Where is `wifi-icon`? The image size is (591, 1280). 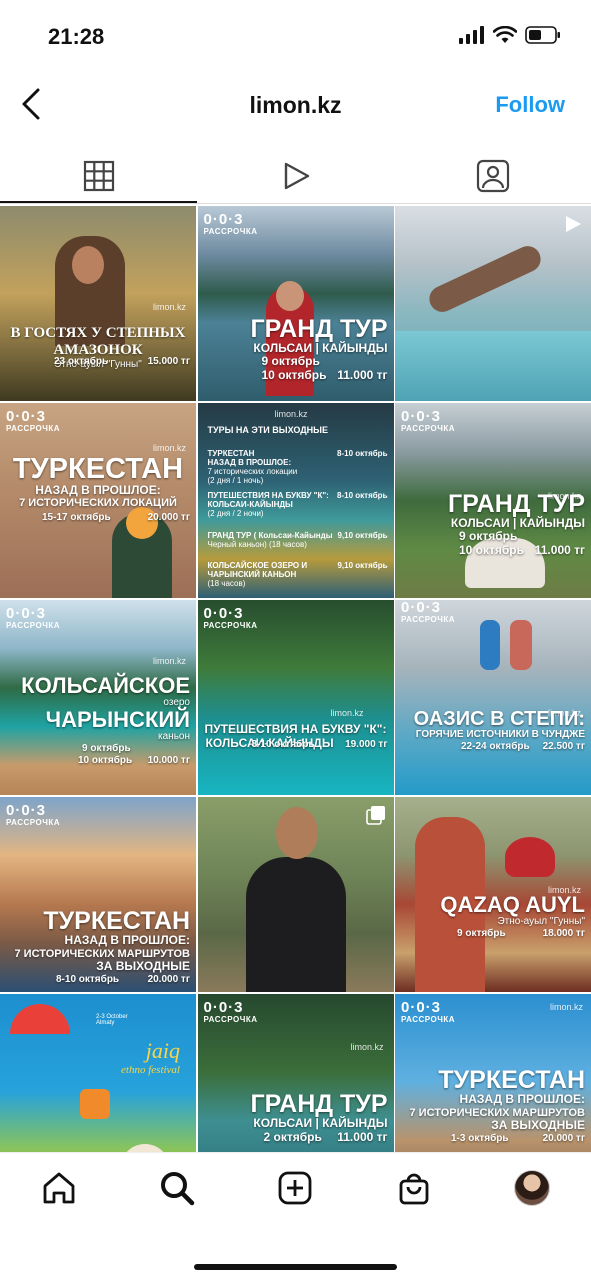 wifi-icon is located at coordinates (505, 34).